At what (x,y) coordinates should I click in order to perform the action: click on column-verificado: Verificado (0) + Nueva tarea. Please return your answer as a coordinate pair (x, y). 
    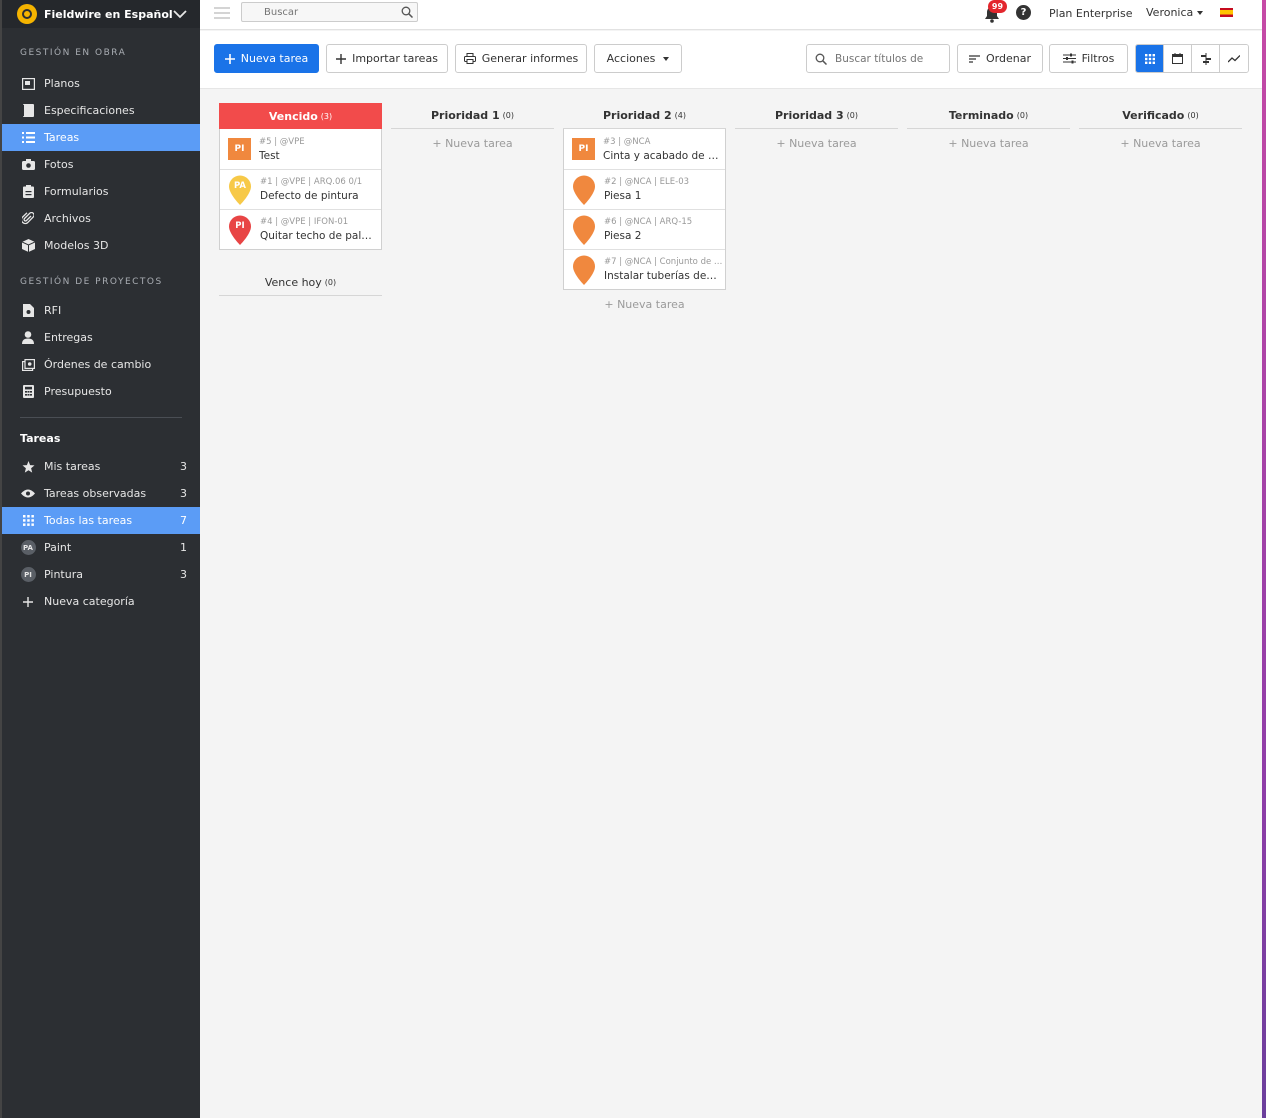
    Looking at the image, I should click on (1160, 127).